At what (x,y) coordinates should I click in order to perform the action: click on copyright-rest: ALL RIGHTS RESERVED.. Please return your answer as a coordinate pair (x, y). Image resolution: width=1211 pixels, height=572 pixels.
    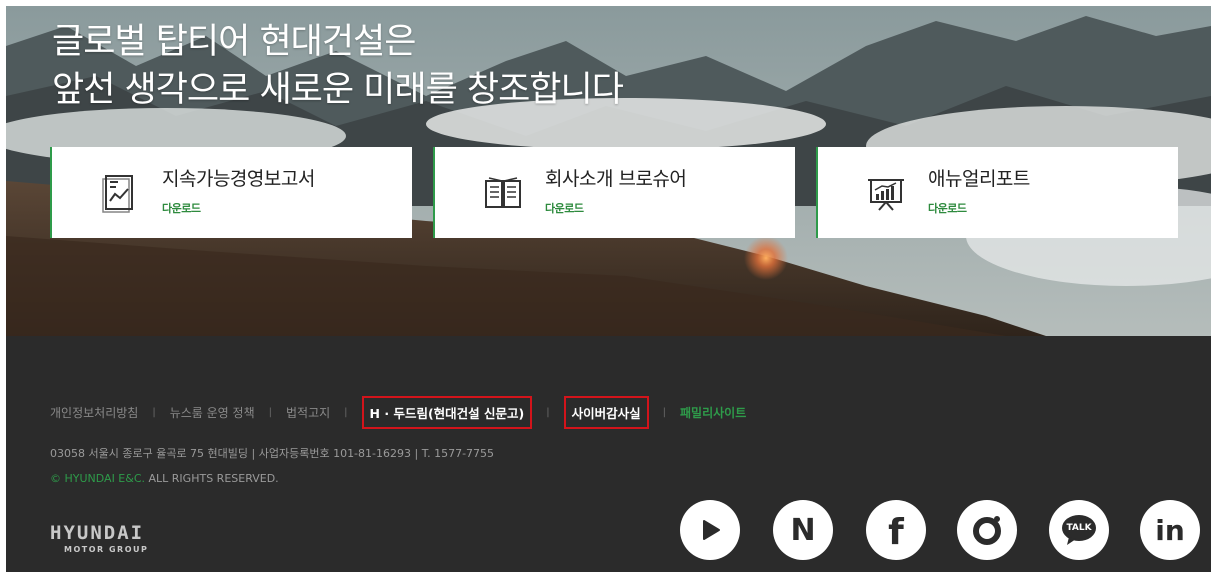
    Looking at the image, I should click on (212, 478).